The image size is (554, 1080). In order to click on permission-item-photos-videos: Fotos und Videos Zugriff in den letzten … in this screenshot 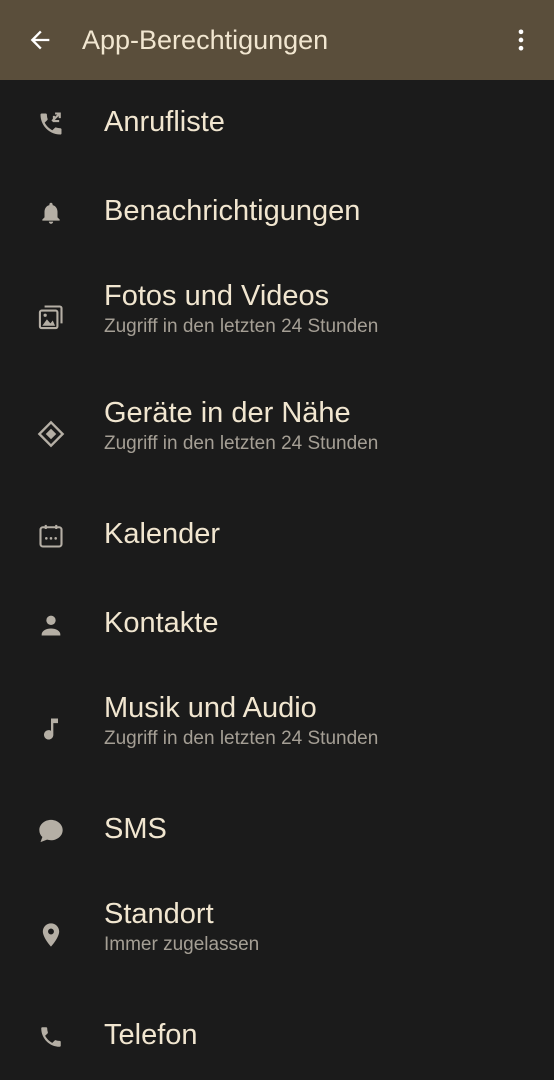, I will do `click(277, 316)`.